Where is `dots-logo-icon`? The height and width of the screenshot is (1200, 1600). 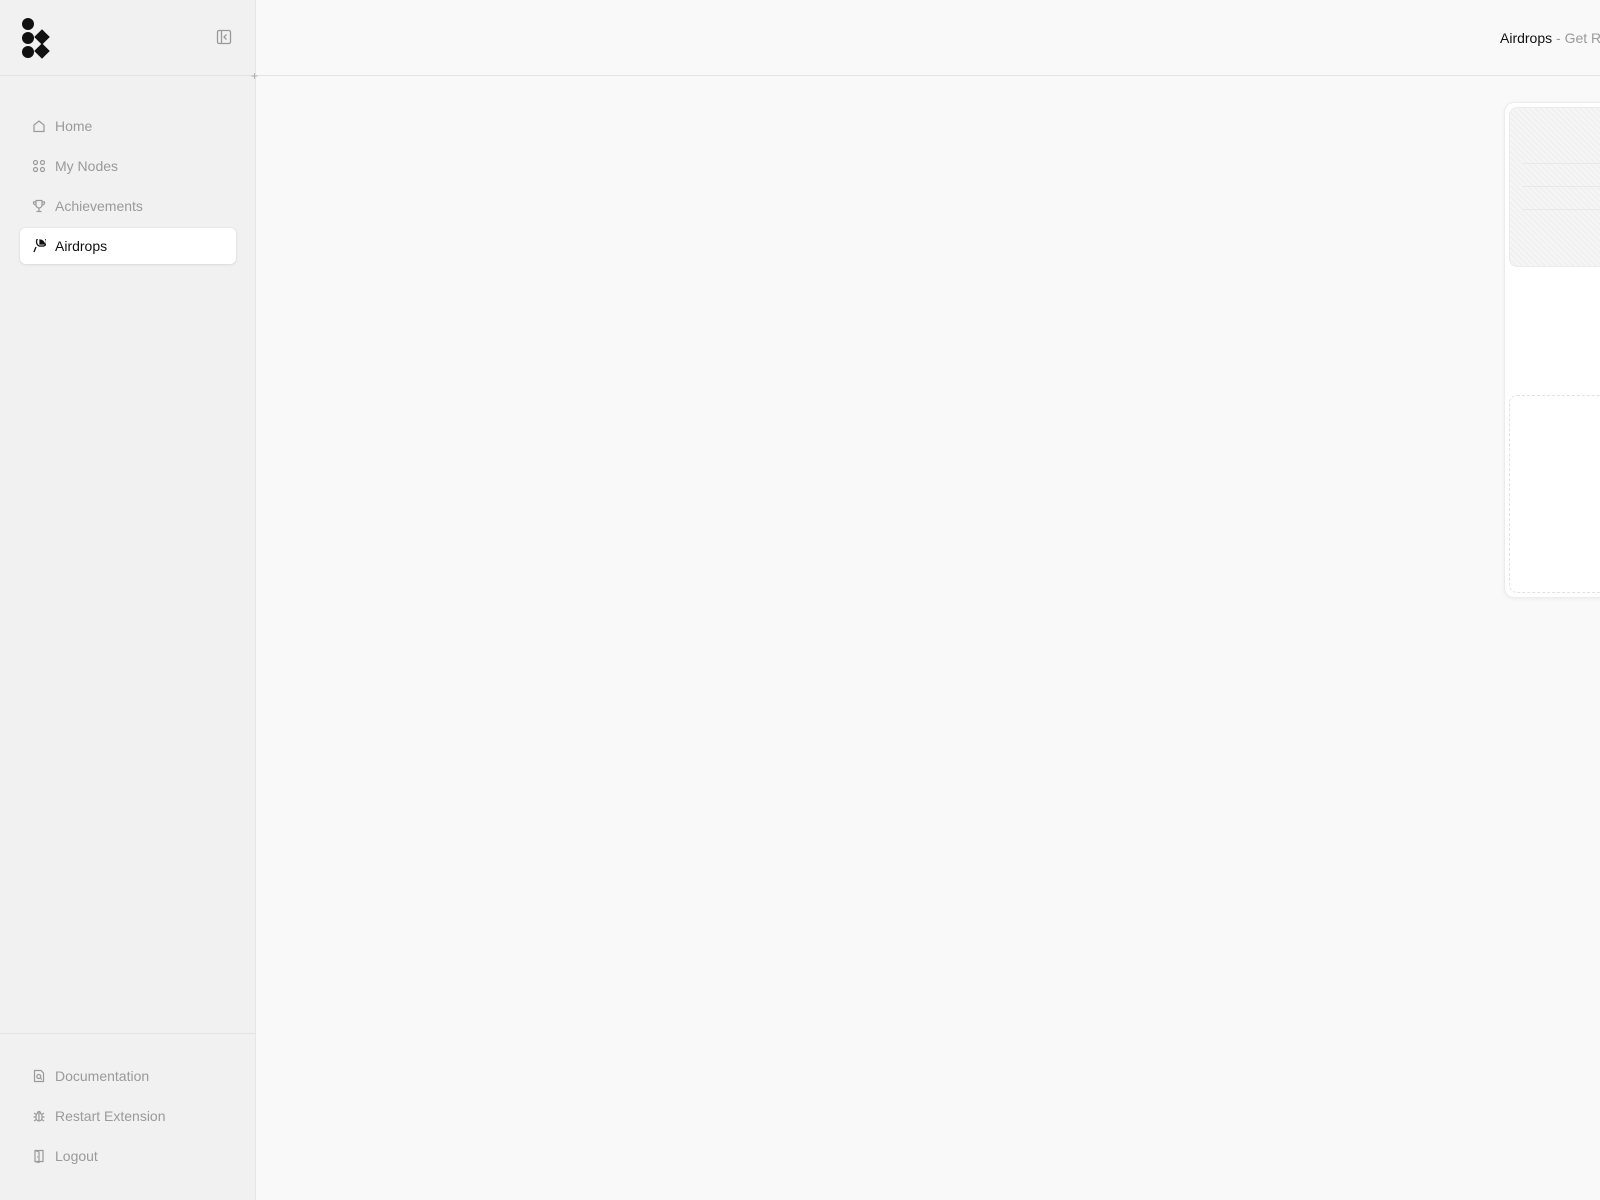 dots-logo-icon is located at coordinates (36, 38).